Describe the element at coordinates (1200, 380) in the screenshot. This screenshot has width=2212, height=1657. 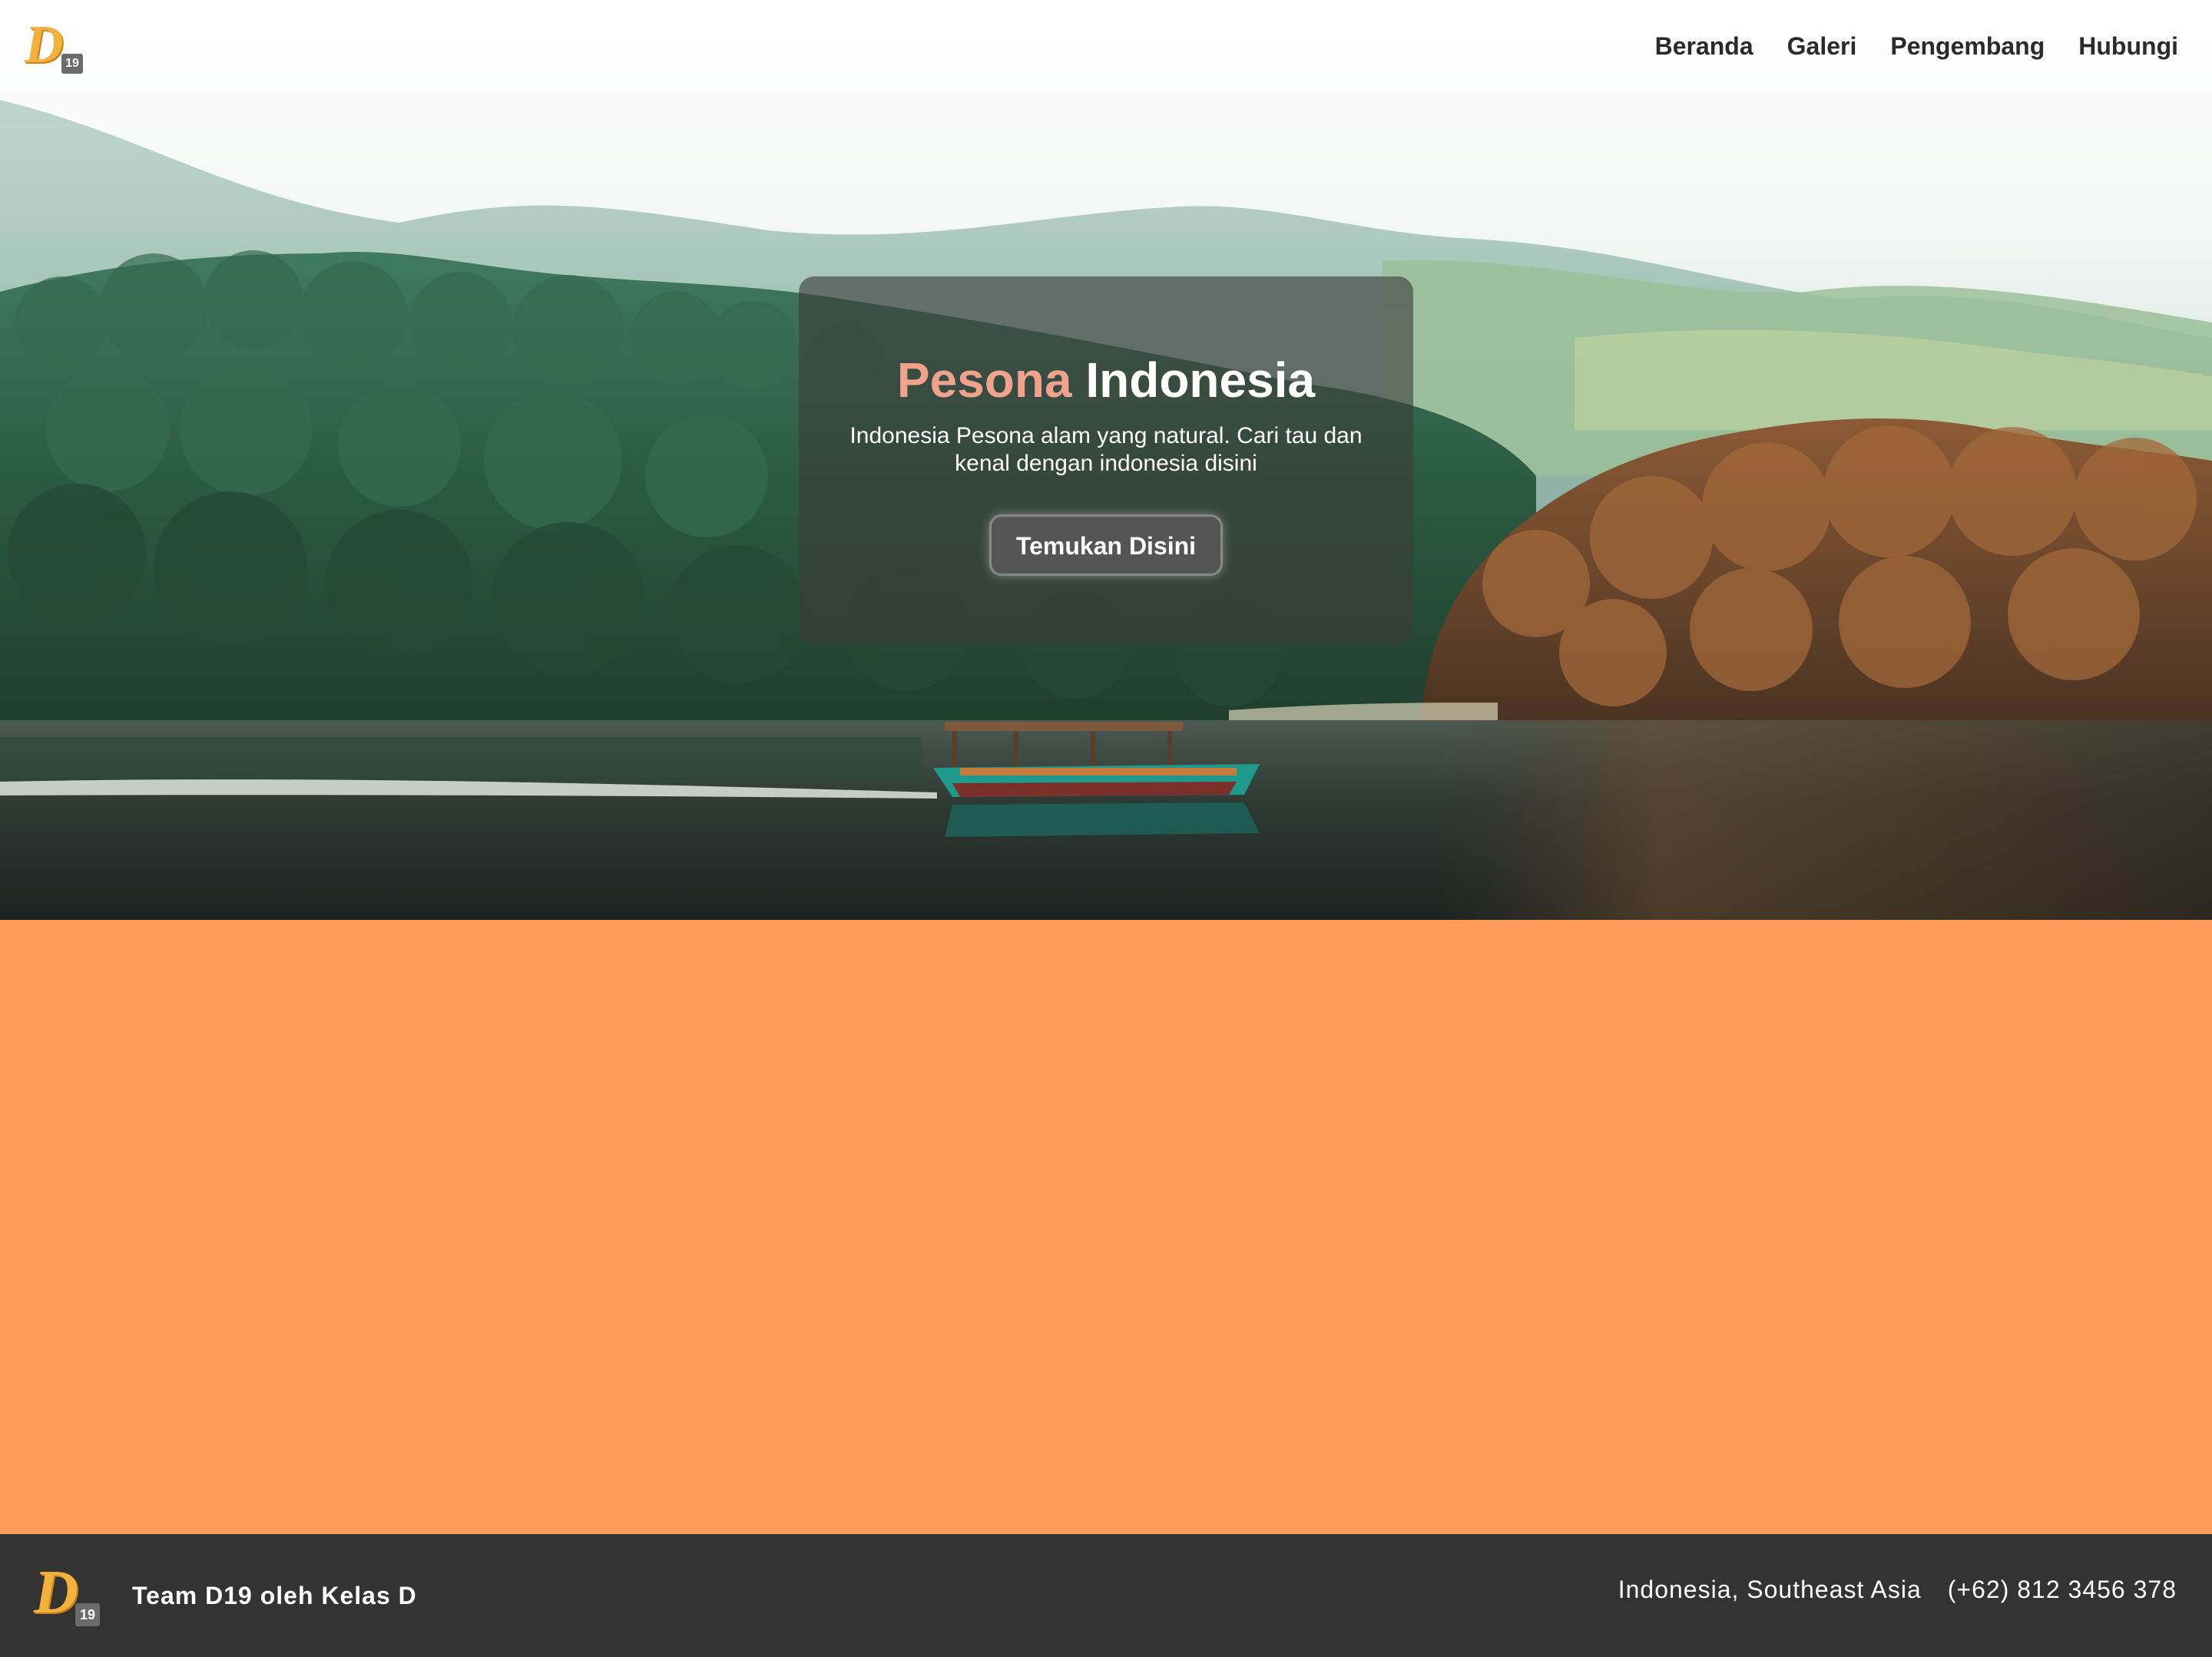
I see `hero-title-rest: Indonesia` at that location.